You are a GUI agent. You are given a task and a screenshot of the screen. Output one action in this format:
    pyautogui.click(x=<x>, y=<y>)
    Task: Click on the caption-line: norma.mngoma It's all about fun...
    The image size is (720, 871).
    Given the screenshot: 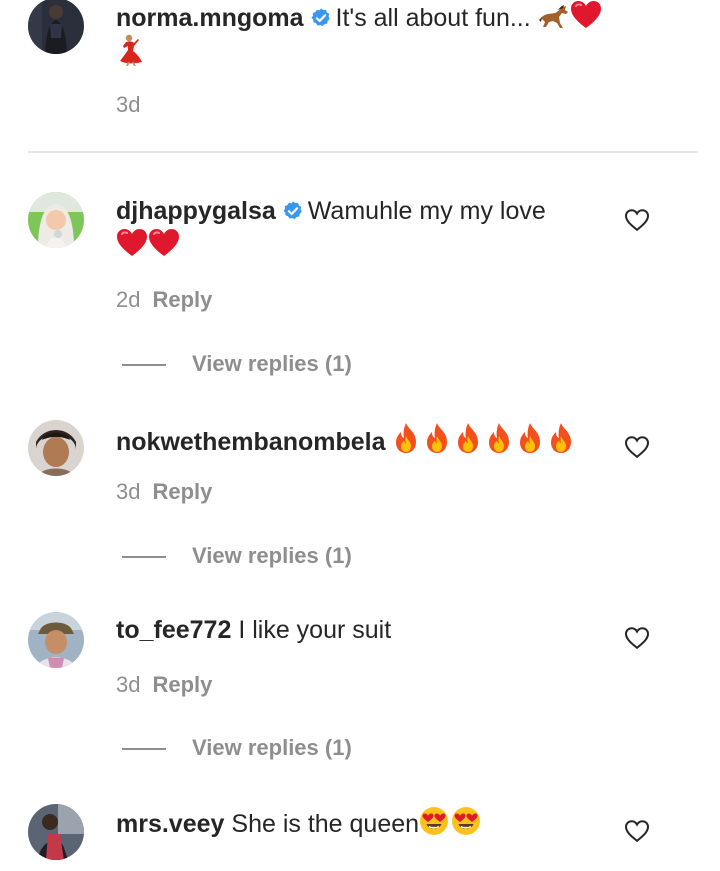 What is the action you would take?
    pyautogui.click(x=396, y=19)
    